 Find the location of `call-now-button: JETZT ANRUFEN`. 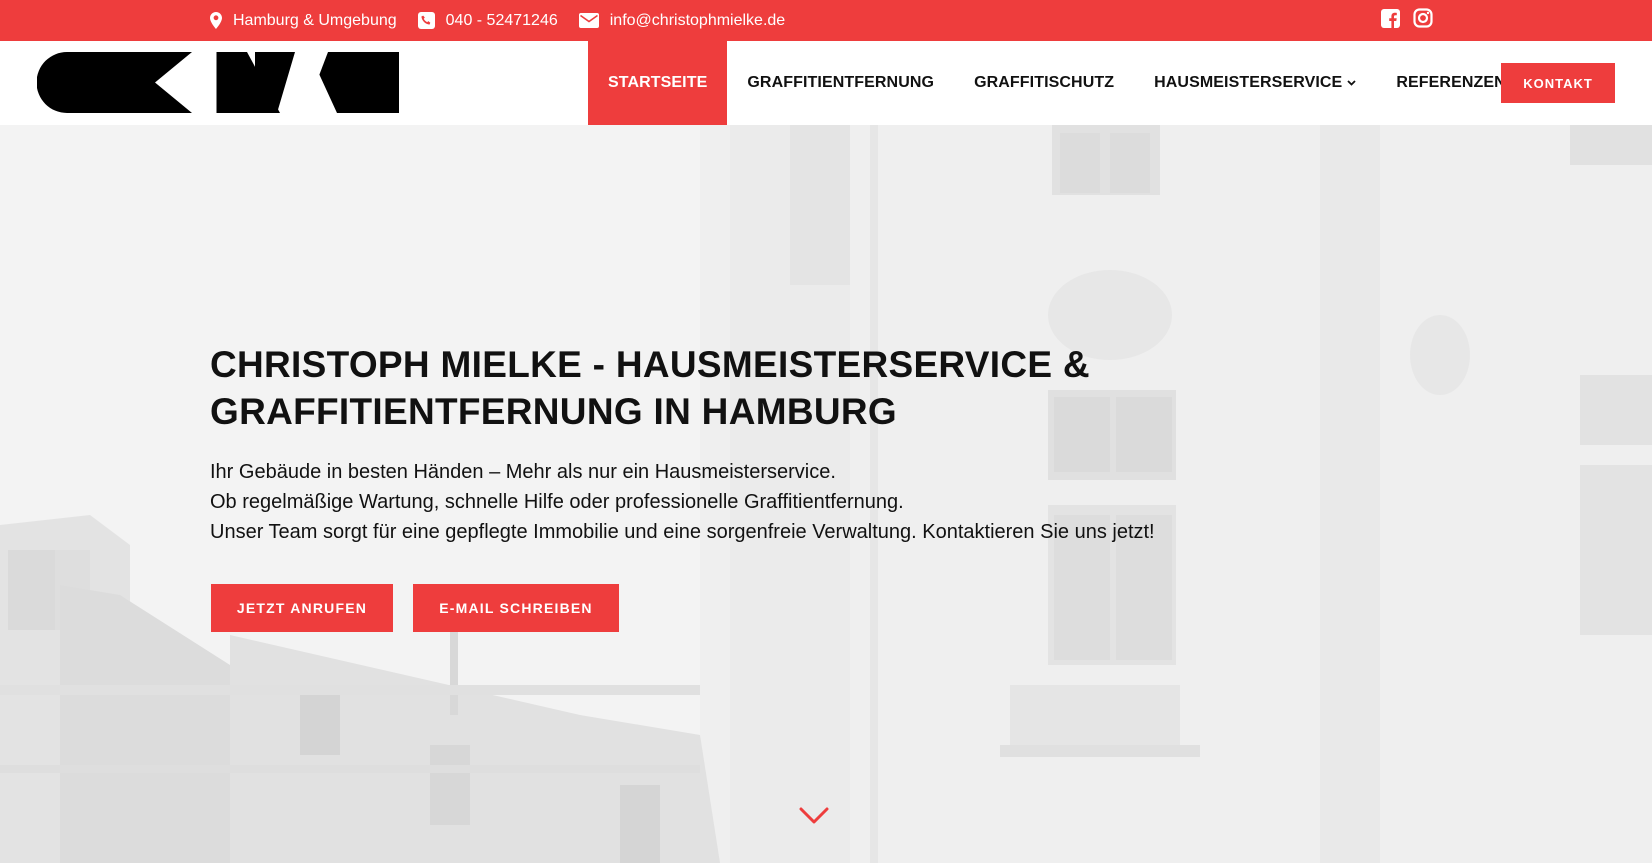

call-now-button: JETZT ANRUFEN is located at coordinates (302, 608).